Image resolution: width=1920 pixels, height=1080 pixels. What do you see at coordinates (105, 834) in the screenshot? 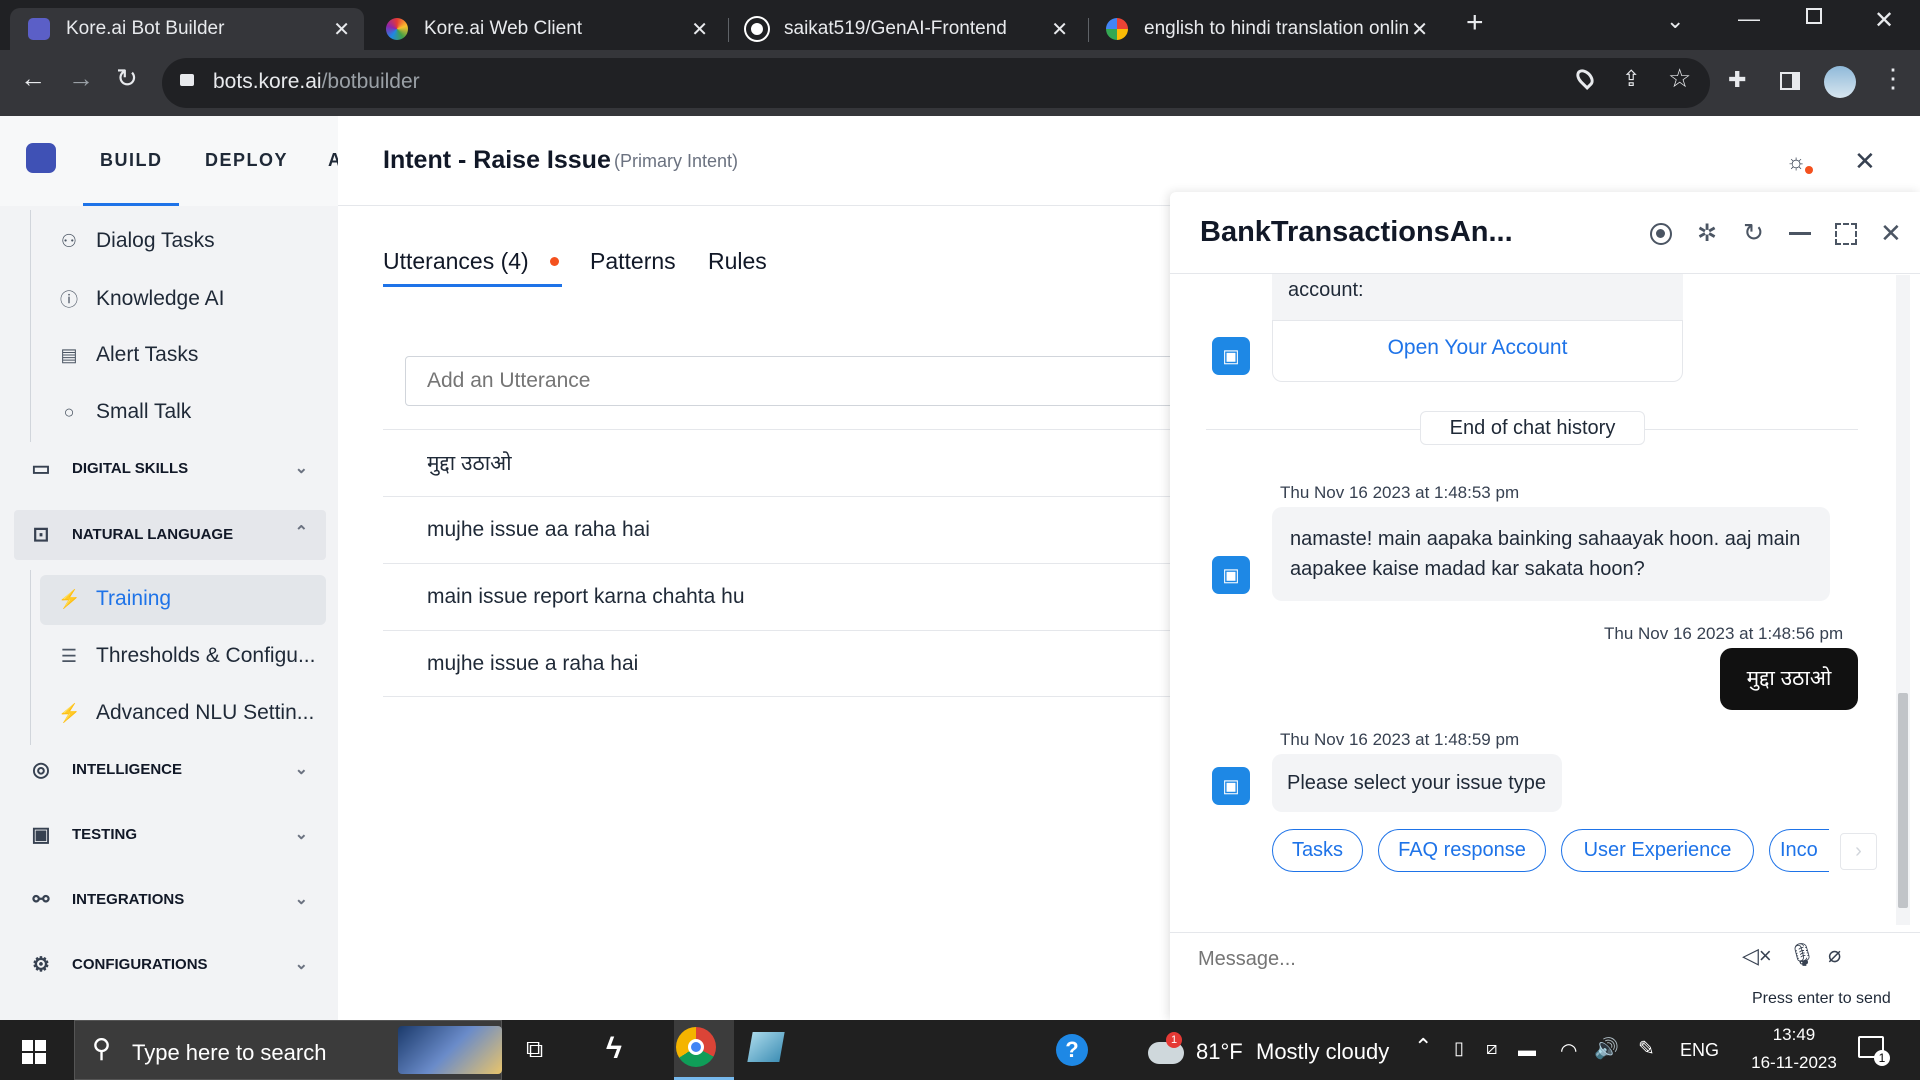
I see `section-label: TESTING` at bounding box center [105, 834].